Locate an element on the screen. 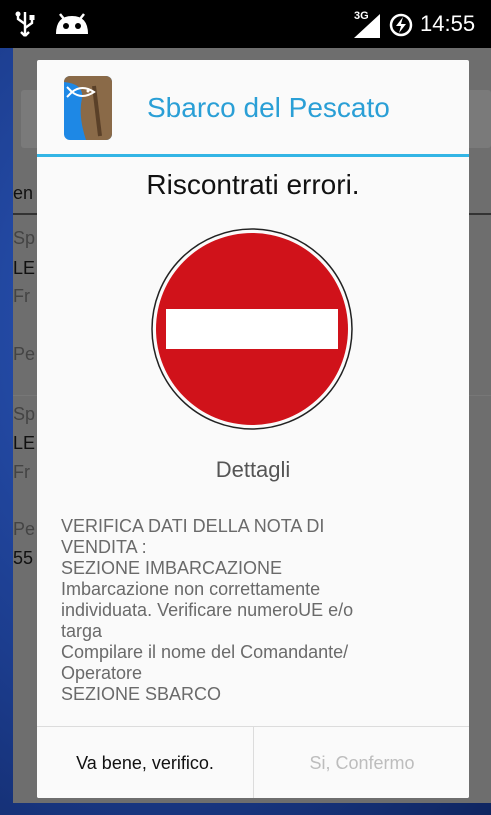 The height and width of the screenshot is (815, 491). message-line: VERIFICA DATI DELLA NOTA DI is located at coordinates (193, 526).